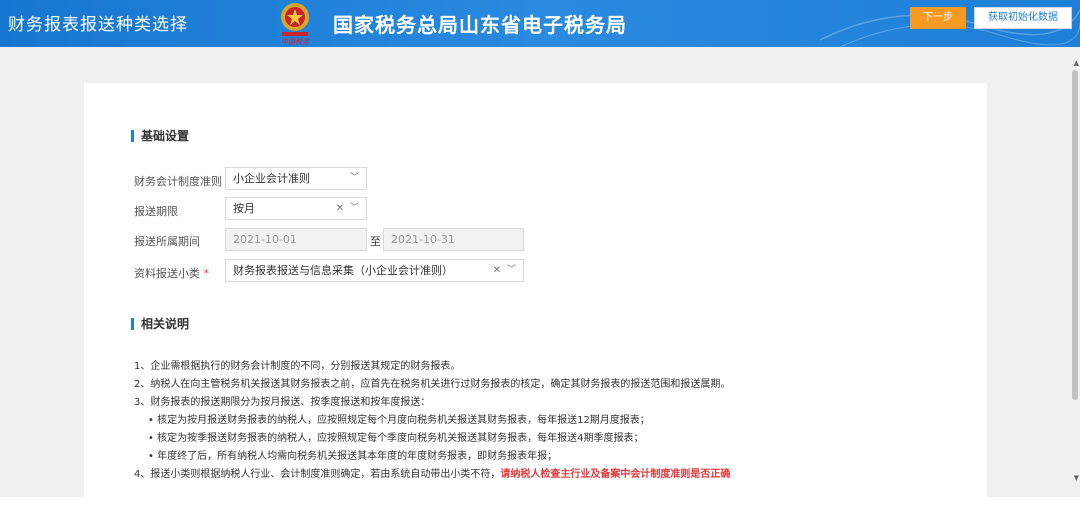  I want to click on note-item: 1、企业需根据执行的财务会计制度的不同，分别报送其规定的财务报表。, so click(297, 366).